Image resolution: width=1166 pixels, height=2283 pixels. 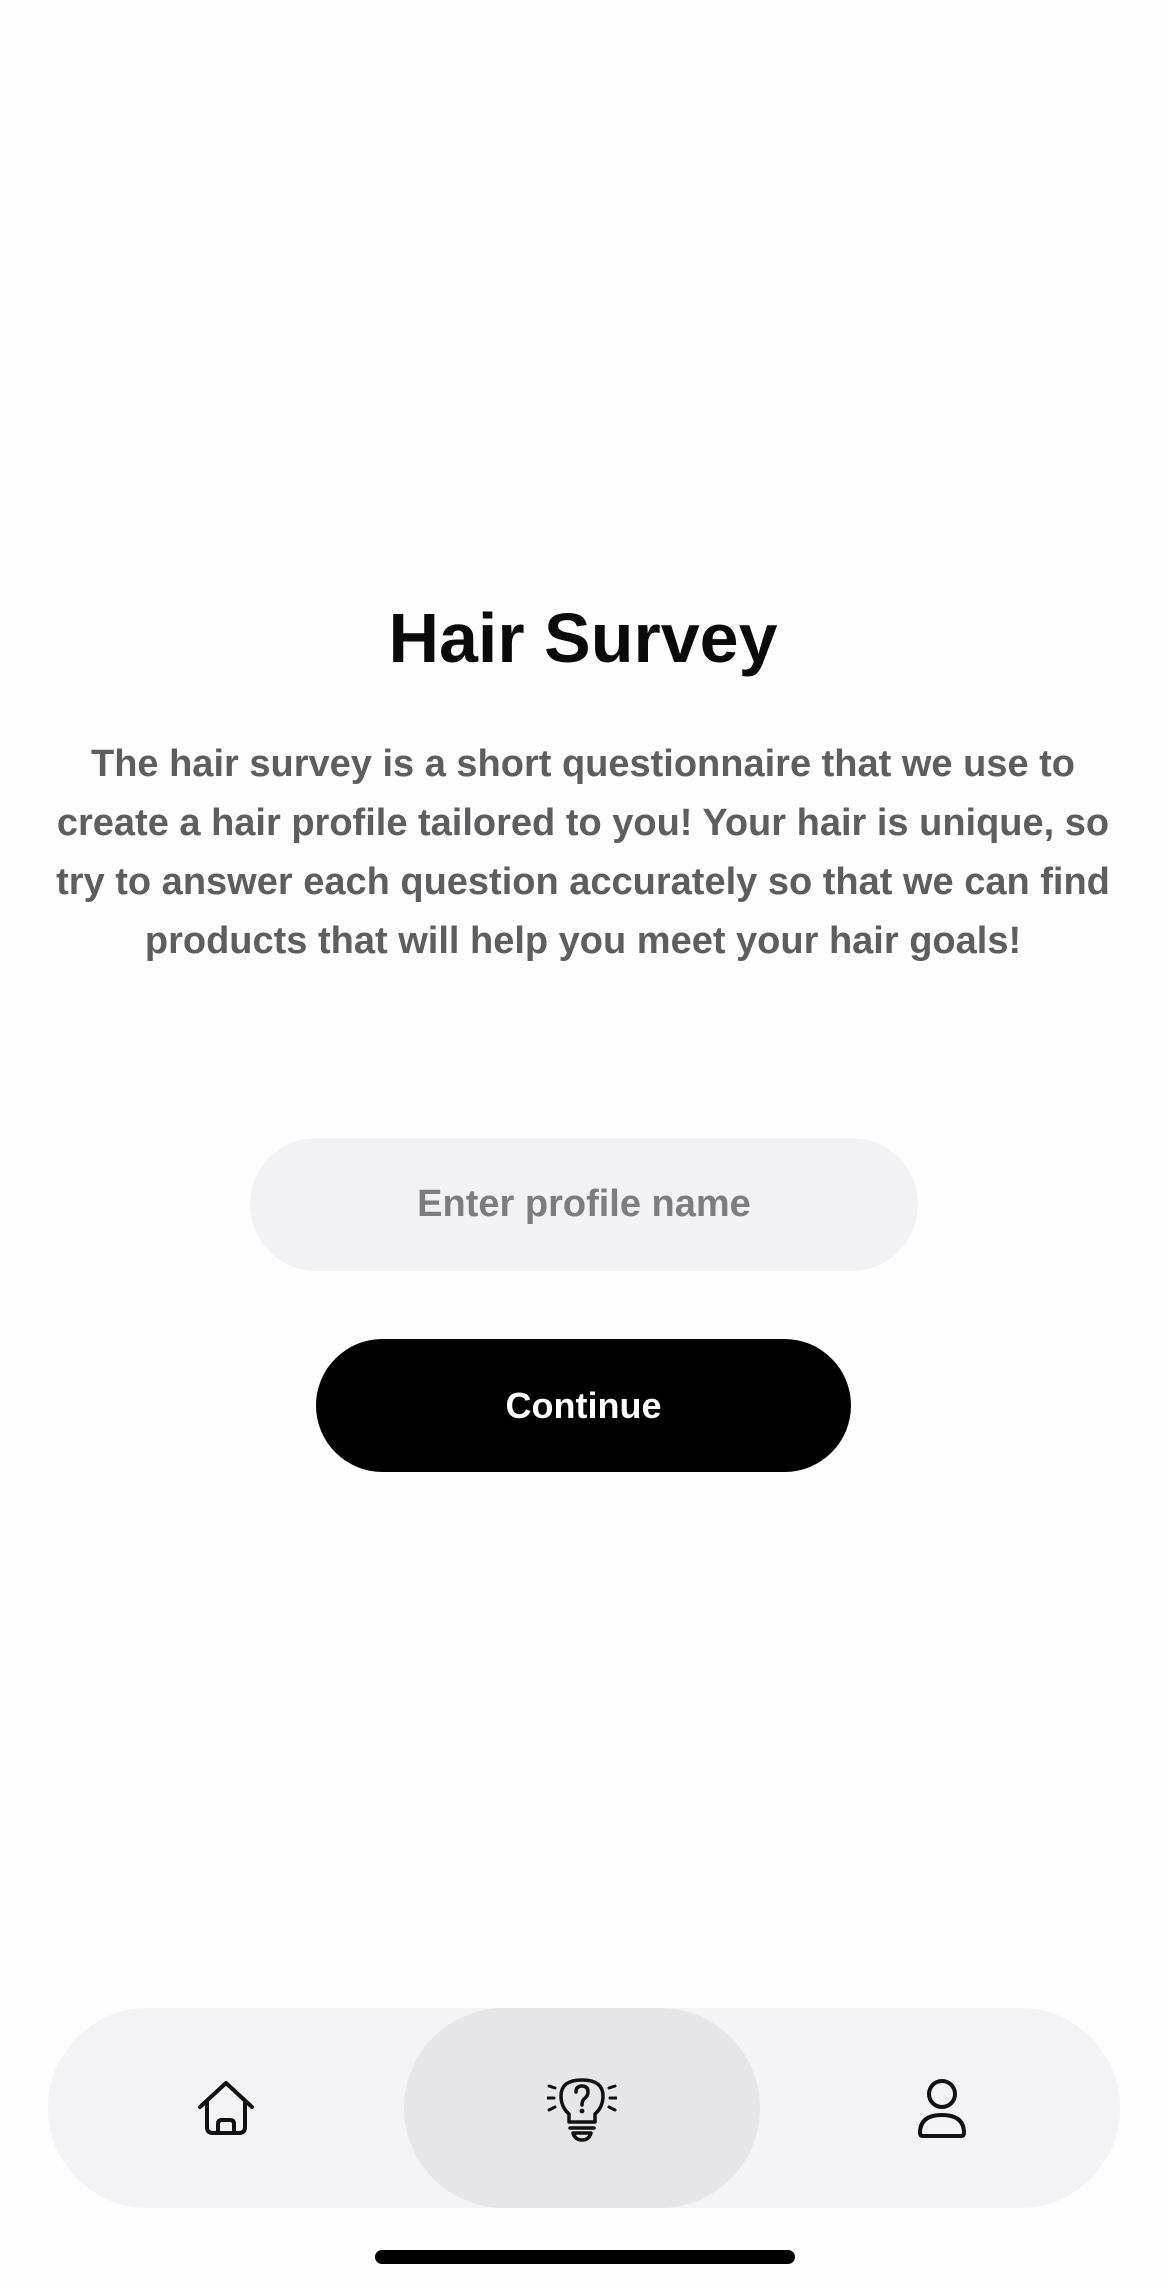 What do you see at coordinates (583, 638) in the screenshot?
I see `page-title: Hair Survey` at bounding box center [583, 638].